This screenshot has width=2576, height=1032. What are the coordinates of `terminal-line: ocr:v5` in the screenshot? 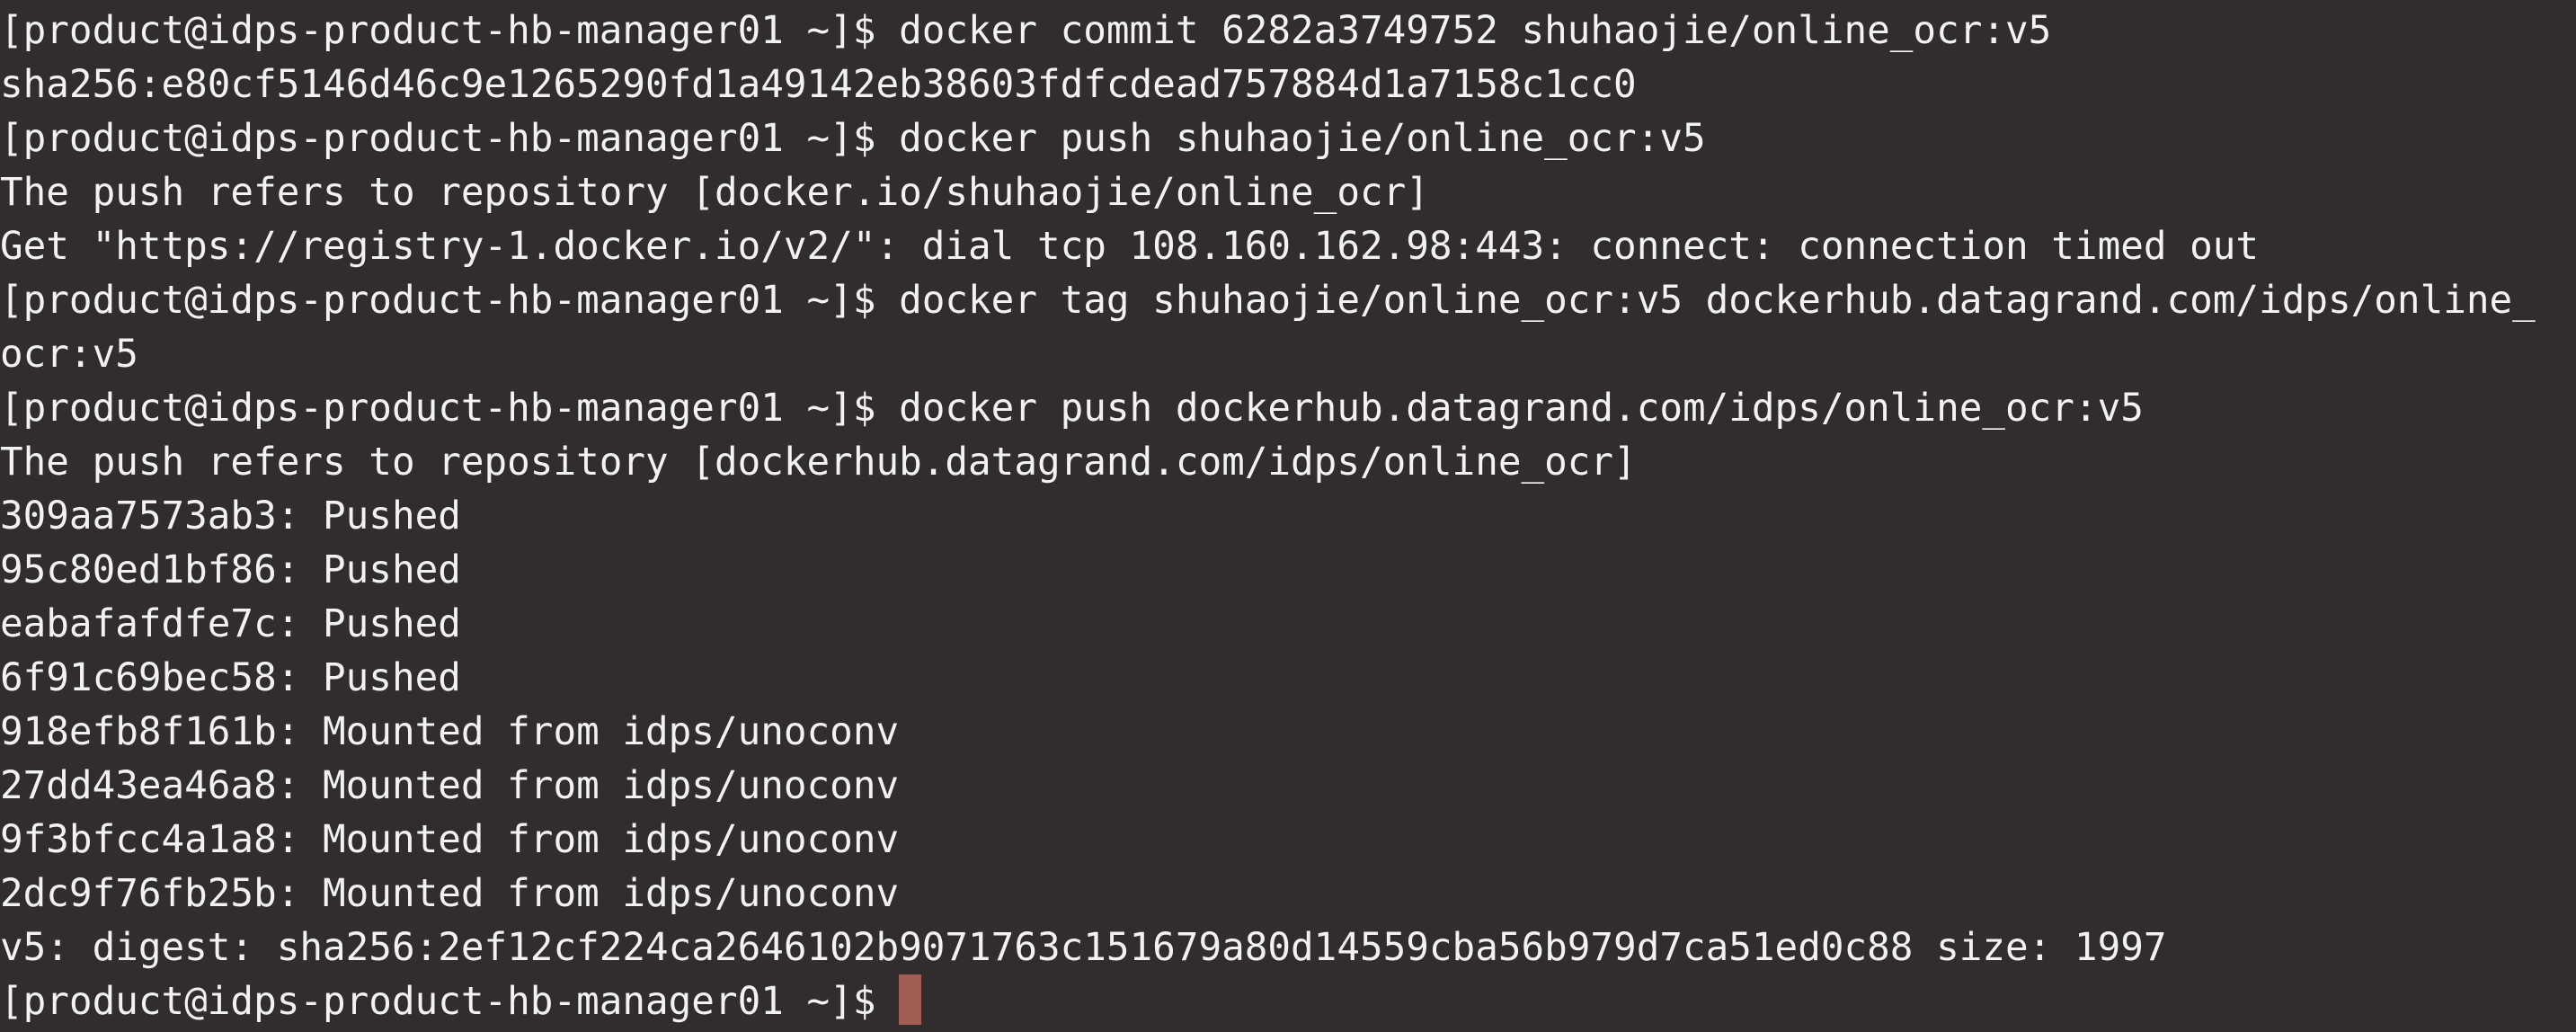 It's located at (69, 354).